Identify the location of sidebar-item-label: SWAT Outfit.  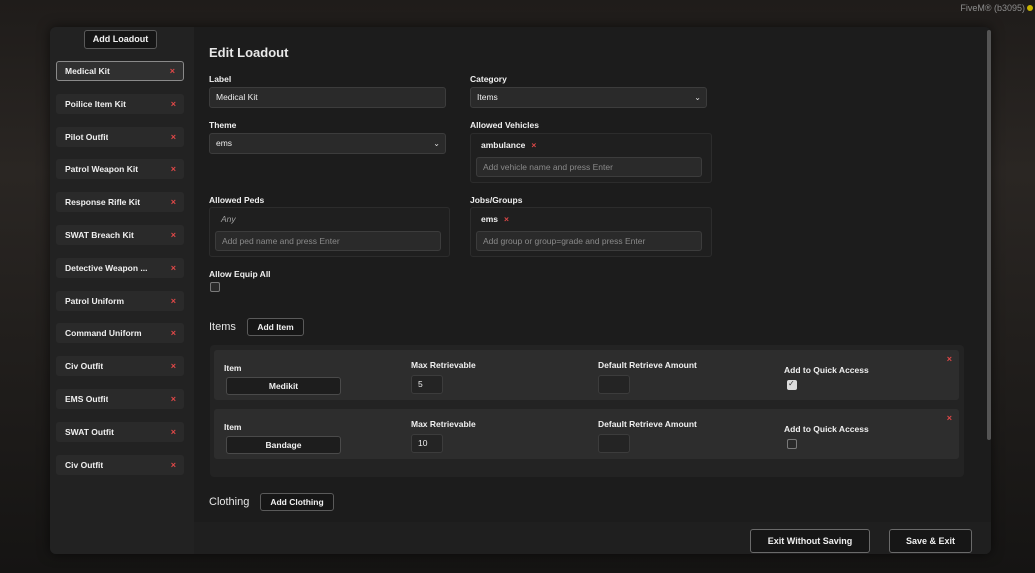
(89, 431).